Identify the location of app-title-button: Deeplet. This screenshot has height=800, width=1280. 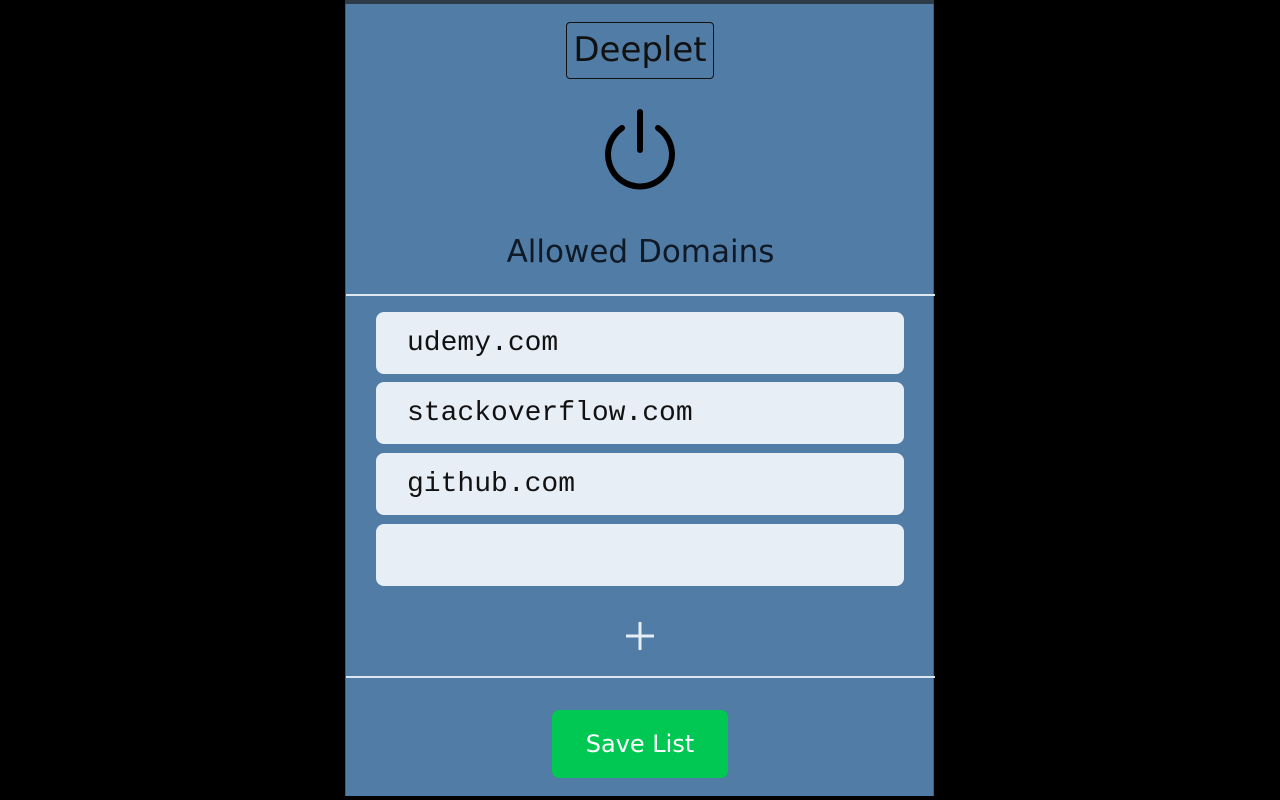
(640, 50).